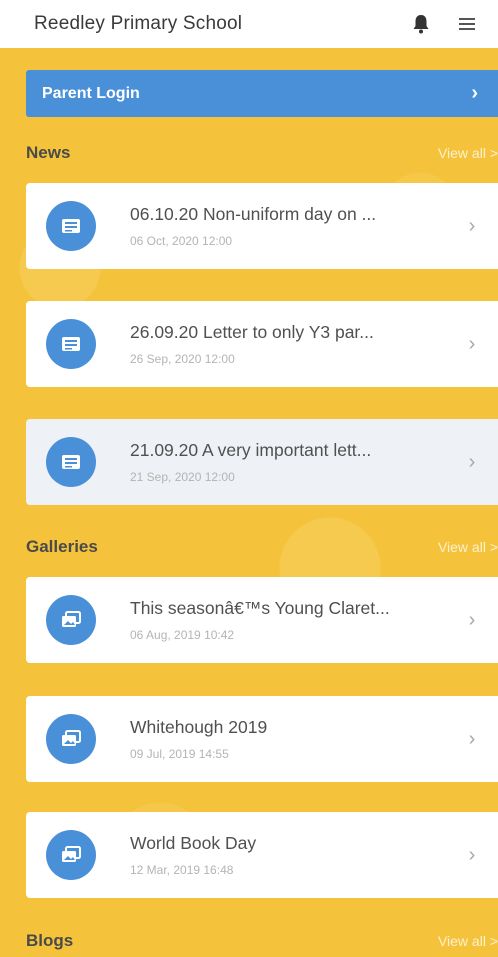 This screenshot has height=957, width=498. I want to click on blogs-view-all-link: View all >, so click(468, 941).